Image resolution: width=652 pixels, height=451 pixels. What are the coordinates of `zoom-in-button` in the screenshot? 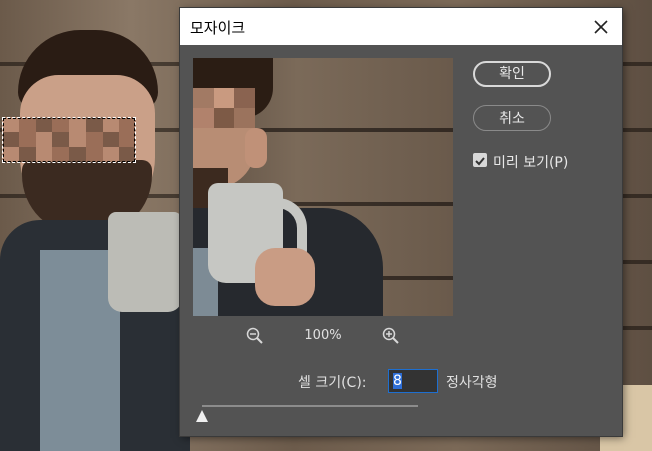 It's located at (391, 336).